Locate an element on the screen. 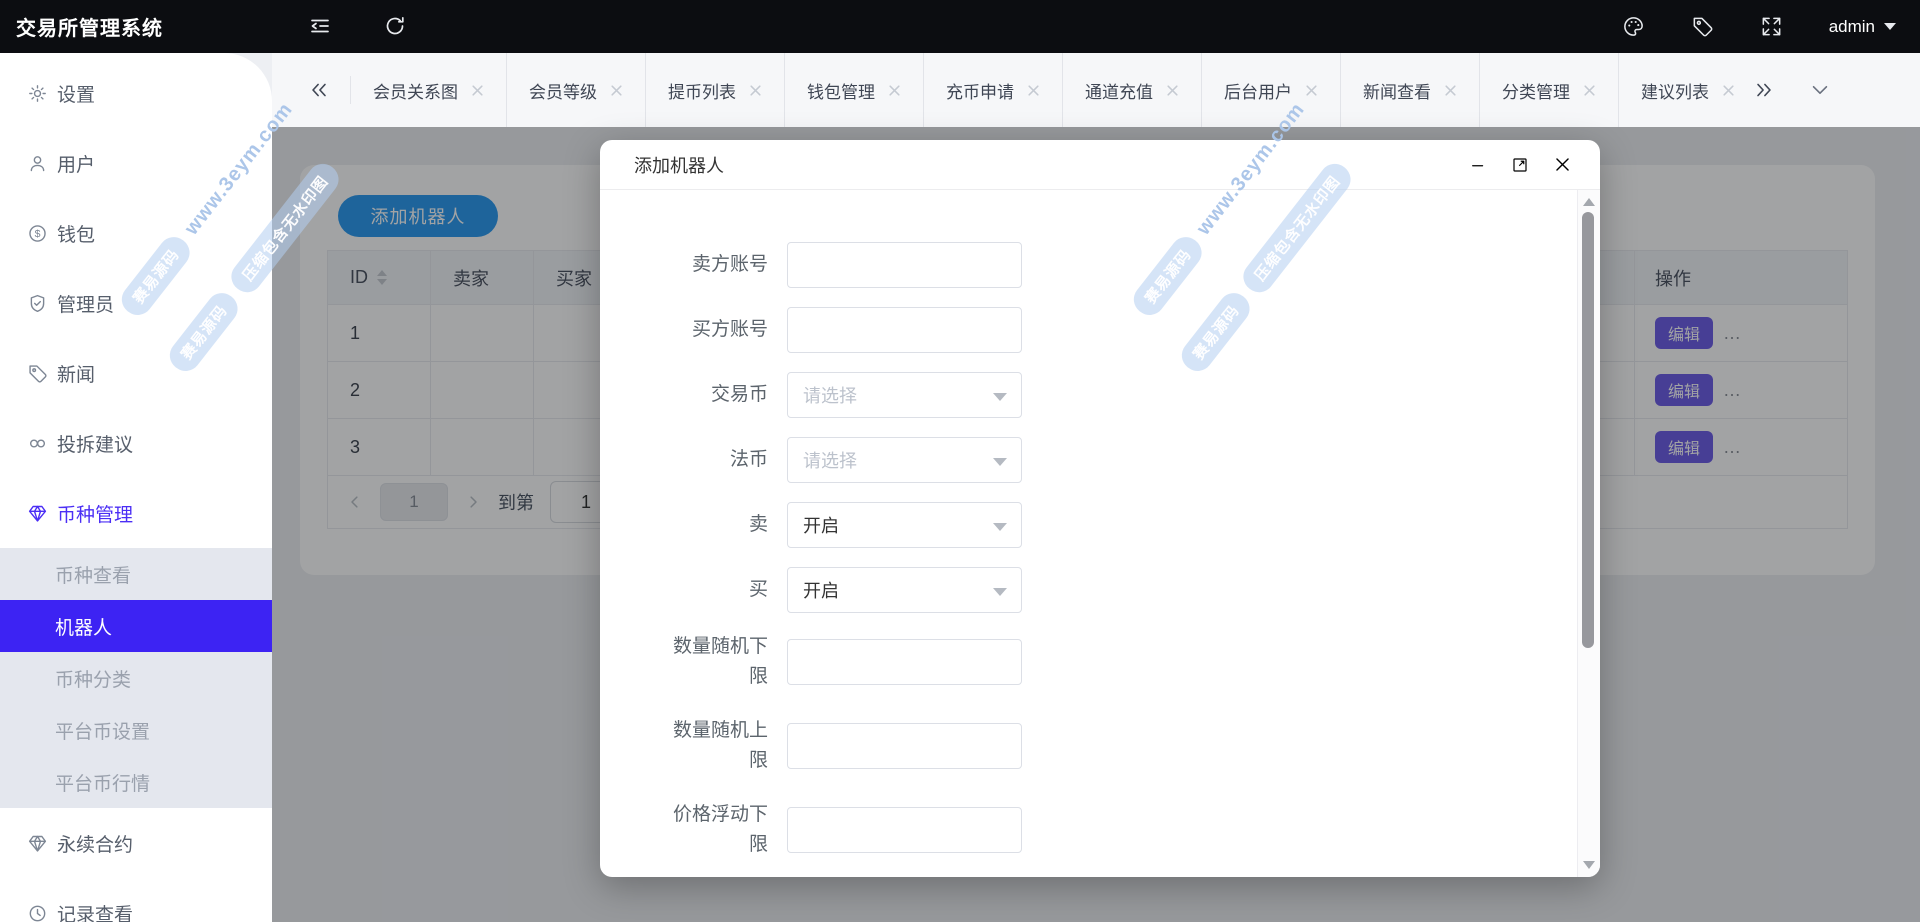 This screenshot has height=922, width=1920. price-float-lower-limit-input is located at coordinates (904, 830).